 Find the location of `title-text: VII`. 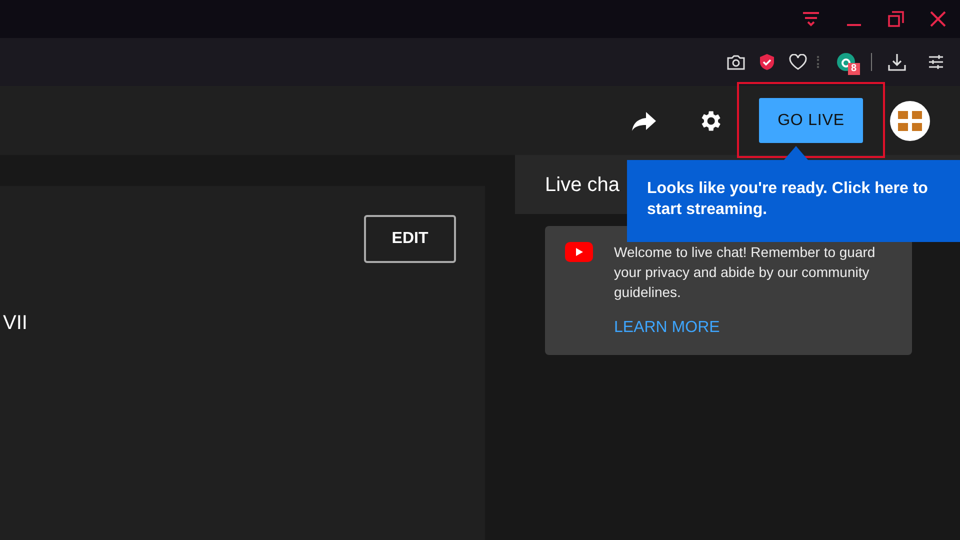

title-text: VII is located at coordinates (15, 323).